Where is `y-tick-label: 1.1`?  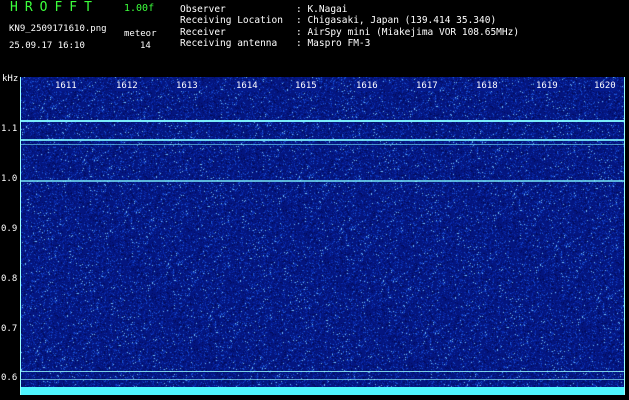
y-tick-label: 1.1 is located at coordinates (9, 129).